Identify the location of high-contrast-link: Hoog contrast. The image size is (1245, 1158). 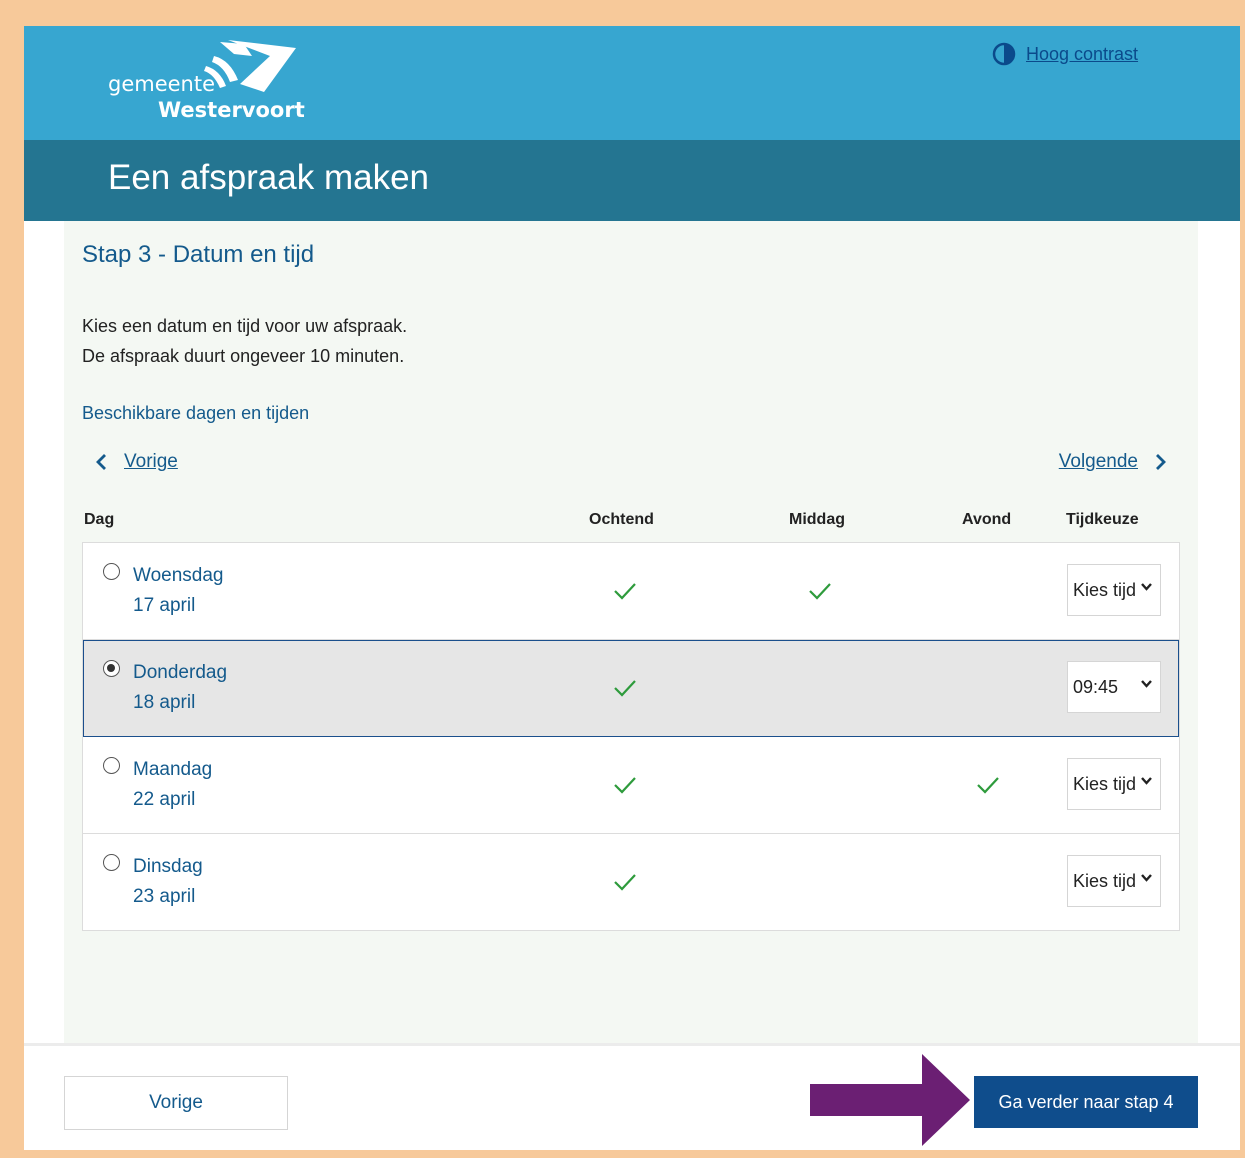
(1082, 54).